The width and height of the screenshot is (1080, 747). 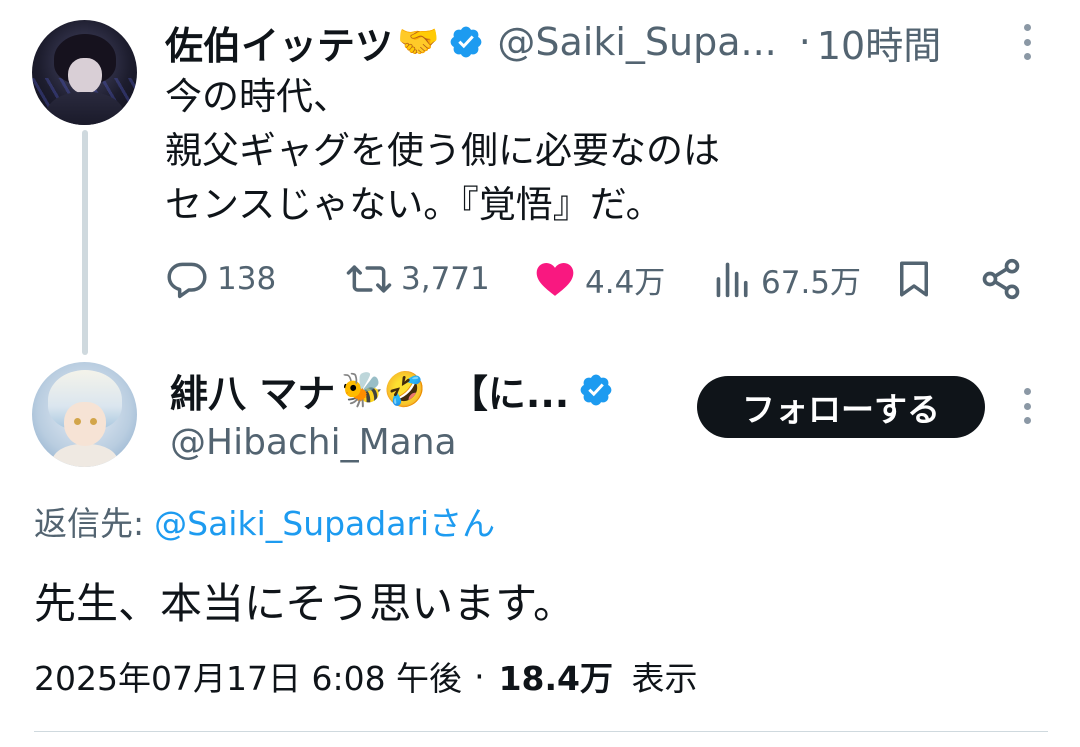 What do you see at coordinates (313, 442) in the screenshot?
I see `reply-author-handle: @Hibachi_Mana` at bounding box center [313, 442].